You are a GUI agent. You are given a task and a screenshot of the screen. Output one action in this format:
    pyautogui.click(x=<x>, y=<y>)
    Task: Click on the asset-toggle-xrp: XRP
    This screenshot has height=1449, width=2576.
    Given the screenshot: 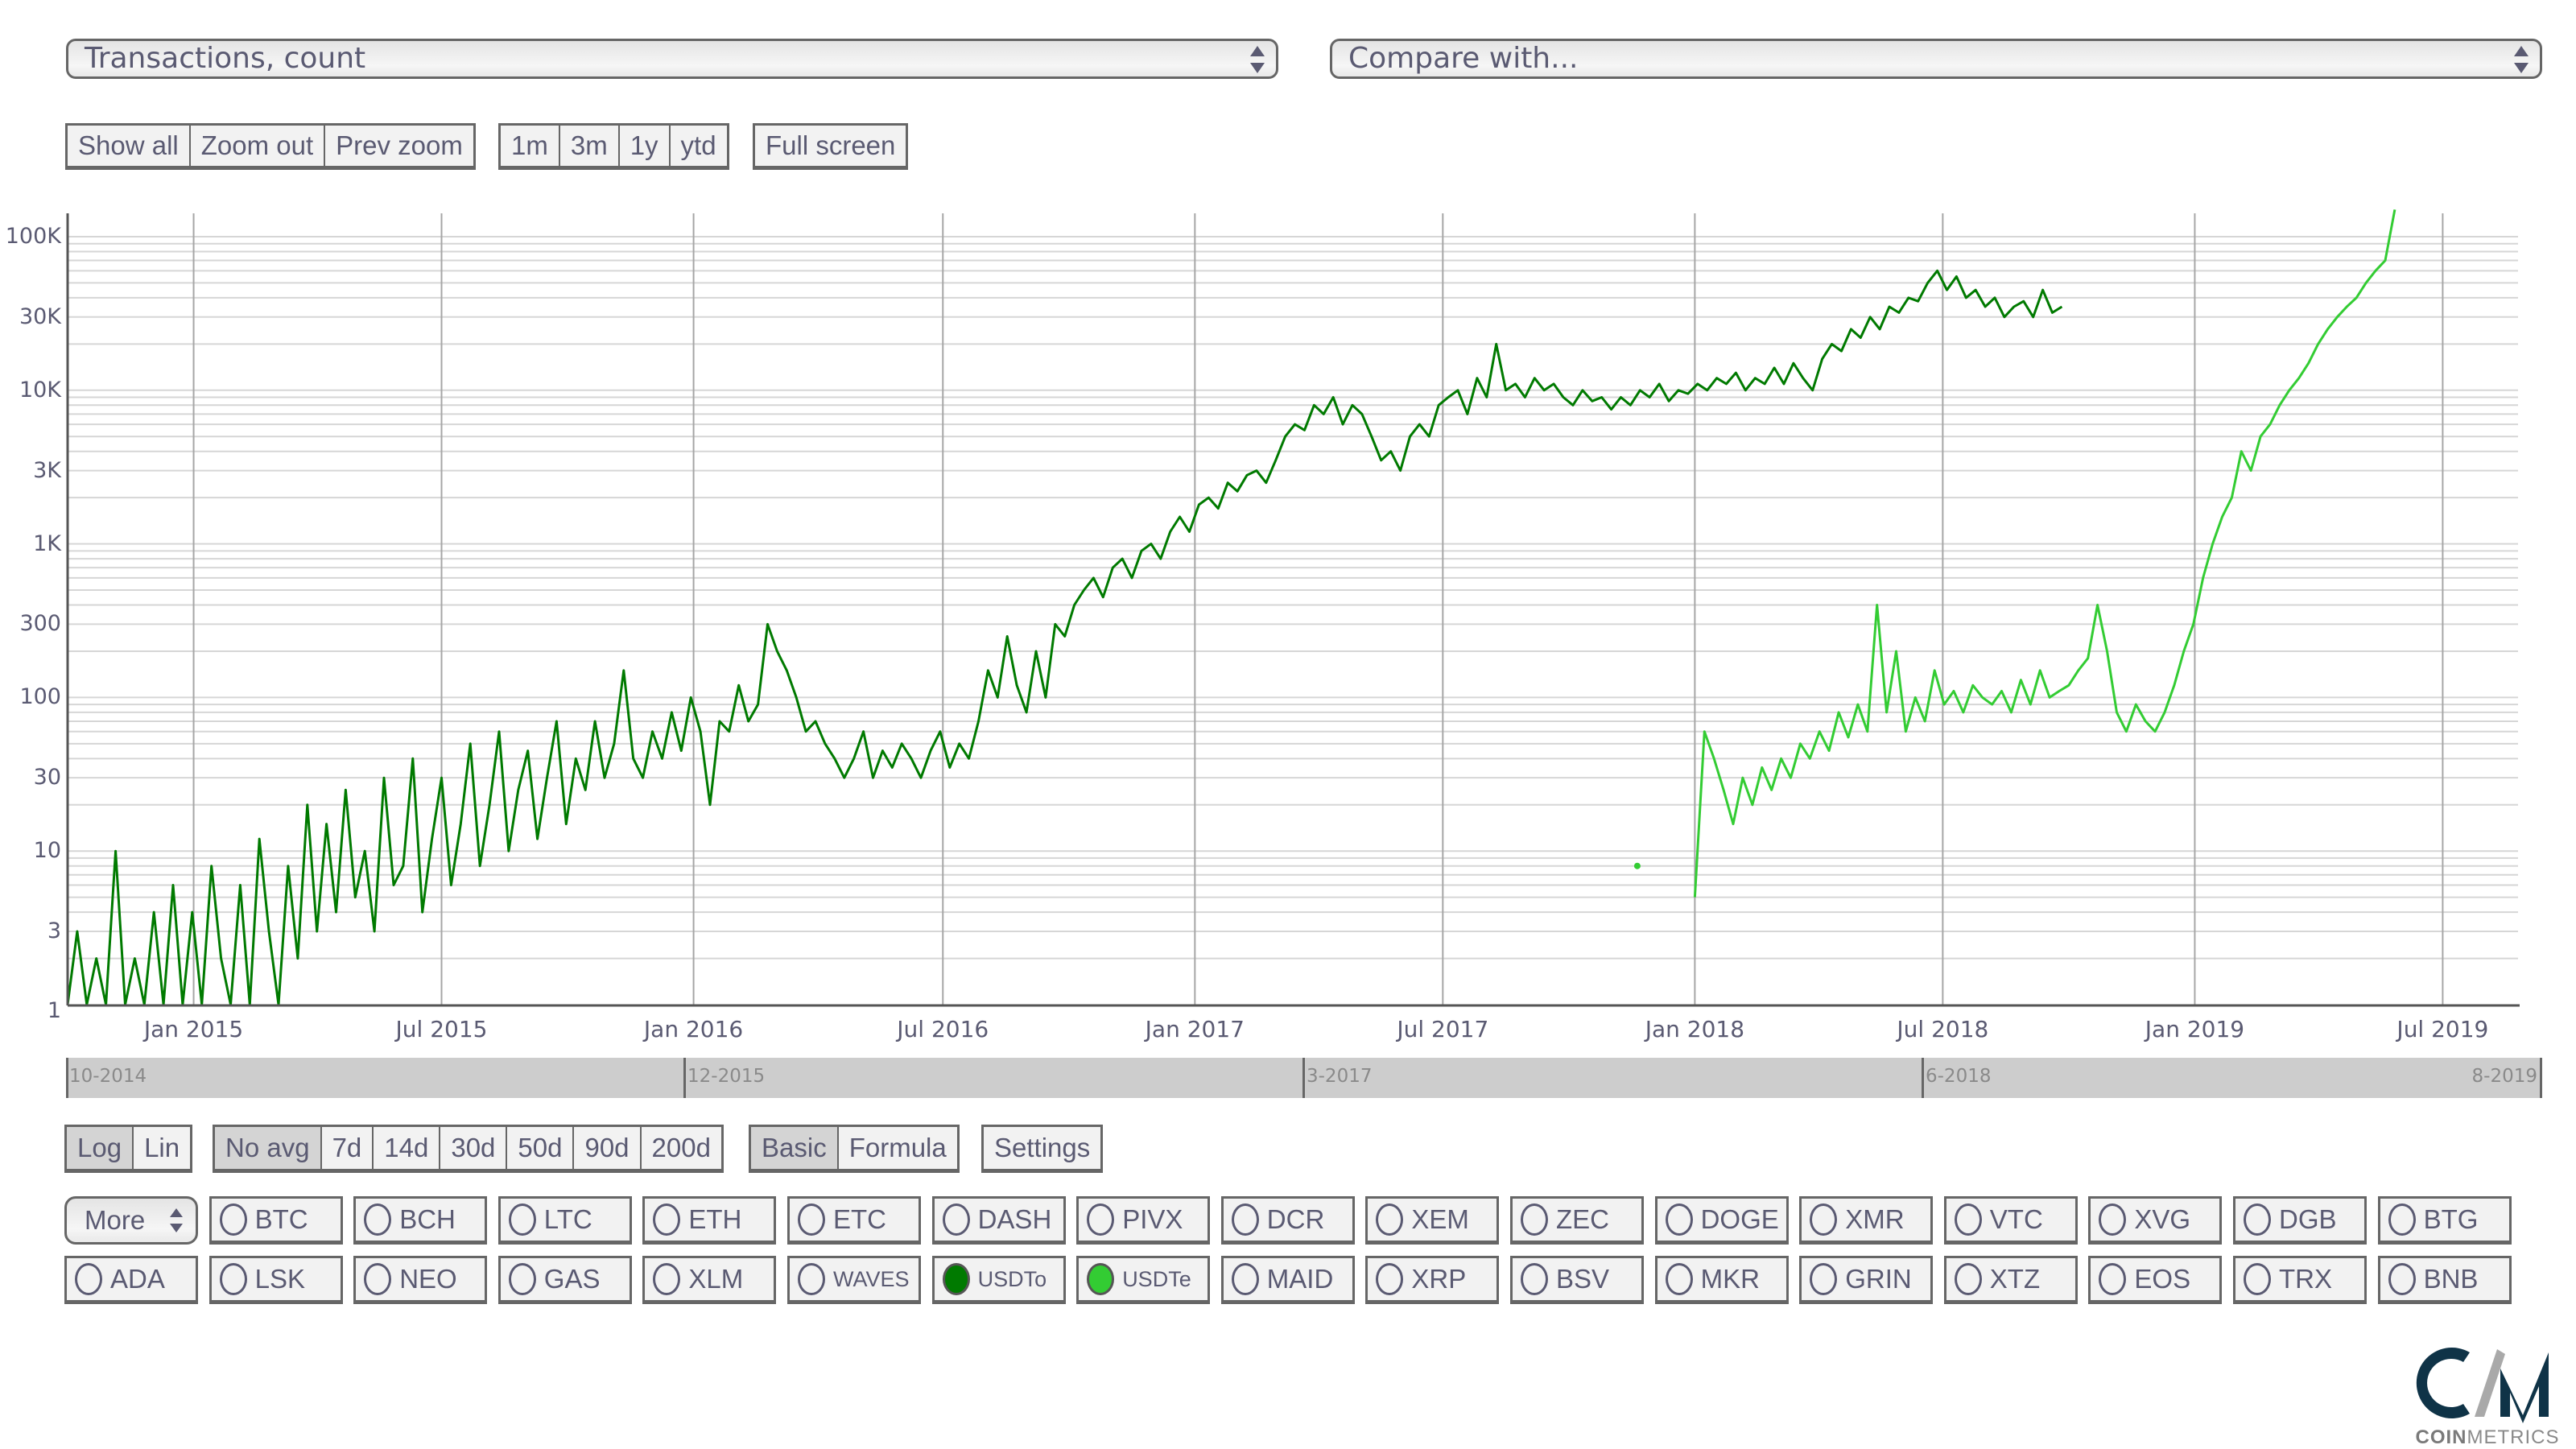 What is the action you would take?
    pyautogui.click(x=1432, y=1280)
    